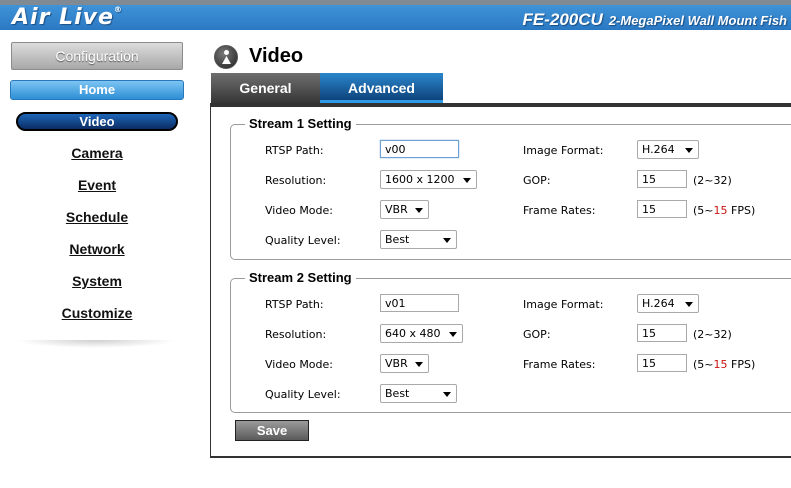 Image resolution: width=791 pixels, height=488 pixels. What do you see at coordinates (97, 217) in the screenshot?
I see `sidebar-item-schedule: Schedule` at bounding box center [97, 217].